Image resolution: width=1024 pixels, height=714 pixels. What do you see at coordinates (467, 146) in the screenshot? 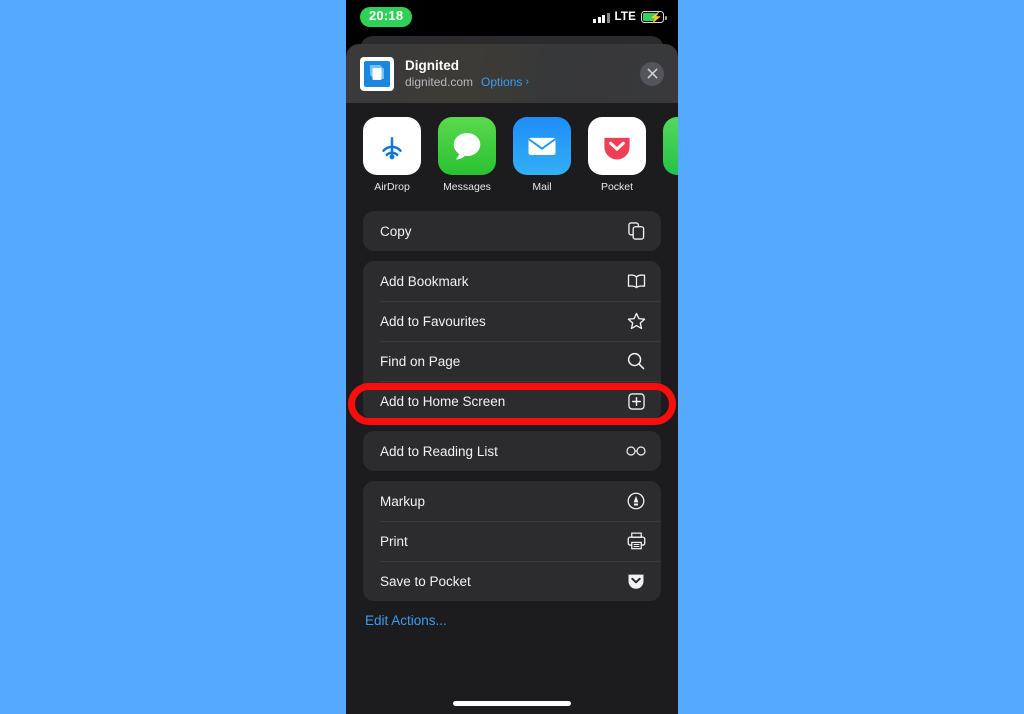
I see `messages-icon` at bounding box center [467, 146].